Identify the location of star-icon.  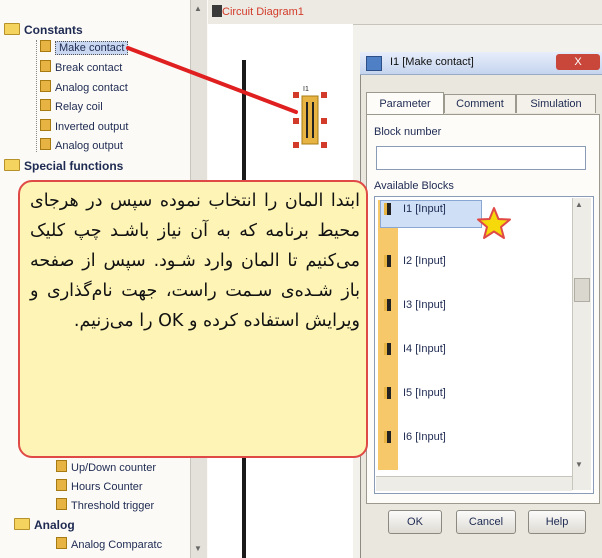
(494, 223).